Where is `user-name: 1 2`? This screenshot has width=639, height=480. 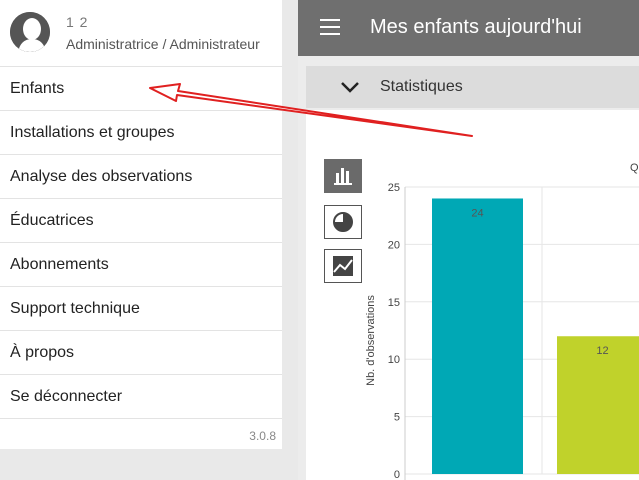
user-name: 1 2 is located at coordinates (77, 22).